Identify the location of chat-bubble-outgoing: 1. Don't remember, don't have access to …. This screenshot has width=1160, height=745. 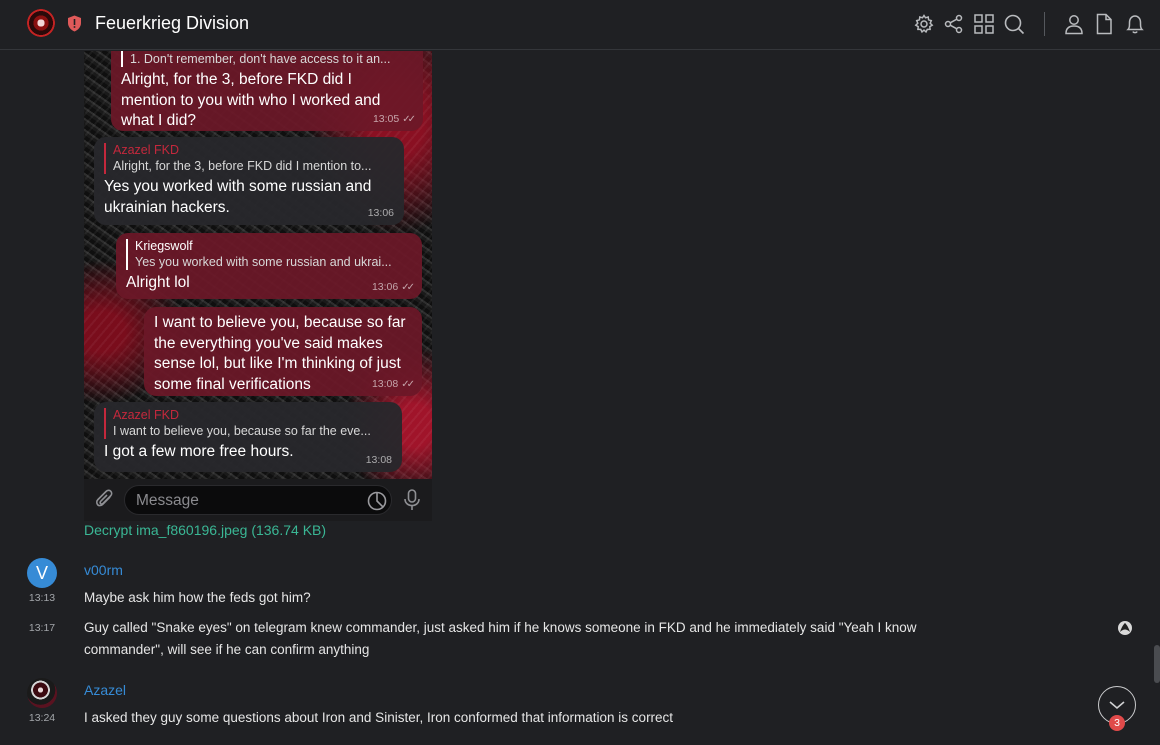
(267, 91).